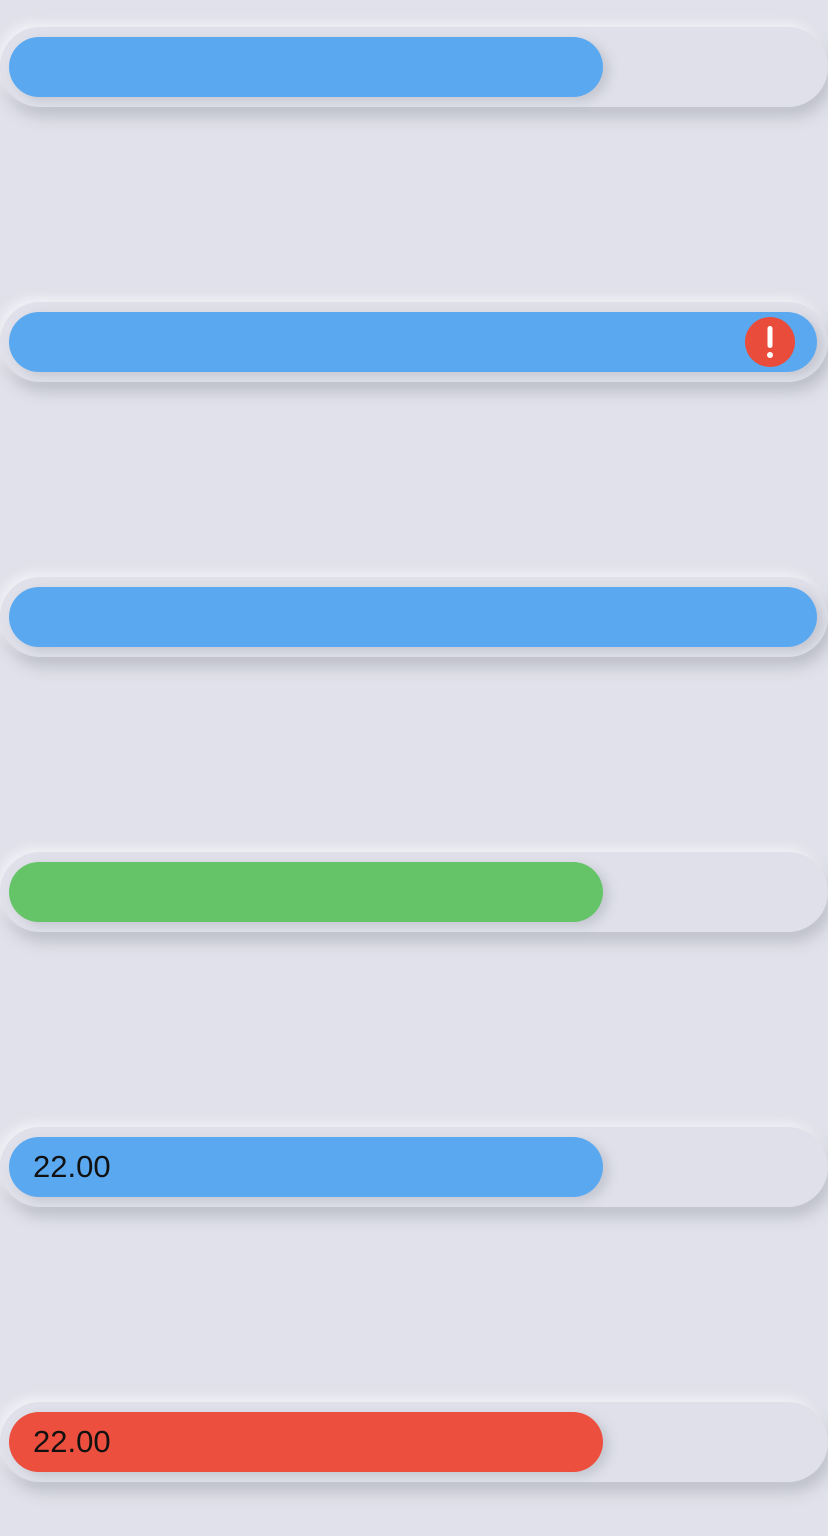 This screenshot has width=828, height=1536. I want to click on progress-bar-5-labeled: 22.00, so click(414, 1167).